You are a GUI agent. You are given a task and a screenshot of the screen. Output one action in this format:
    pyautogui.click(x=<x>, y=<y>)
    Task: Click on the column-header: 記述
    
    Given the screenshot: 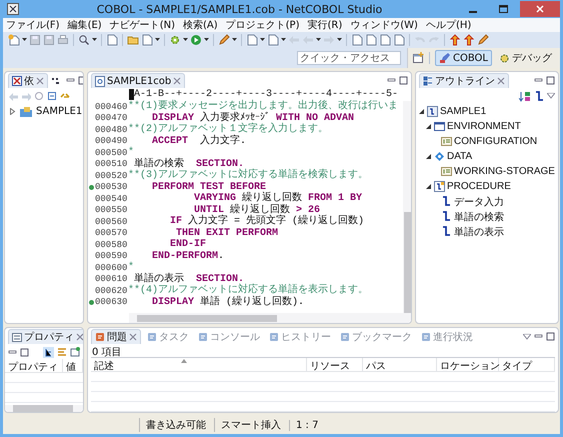 What is the action you would take?
    pyautogui.click(x=199, y=365)
    